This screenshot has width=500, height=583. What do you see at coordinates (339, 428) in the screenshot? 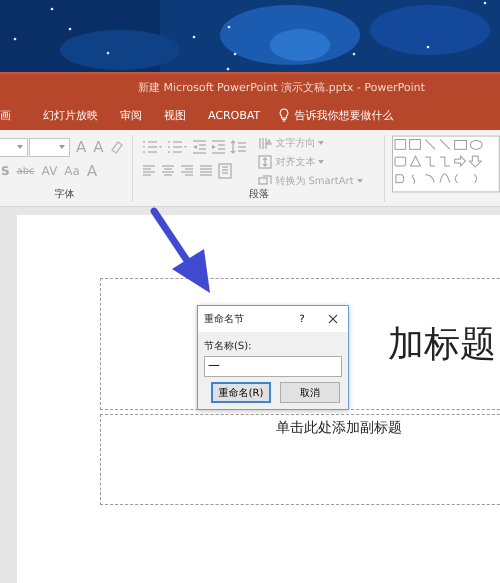
I see `subtitle-text: 单击此处添加副标题` at bounding box center [339, 428].